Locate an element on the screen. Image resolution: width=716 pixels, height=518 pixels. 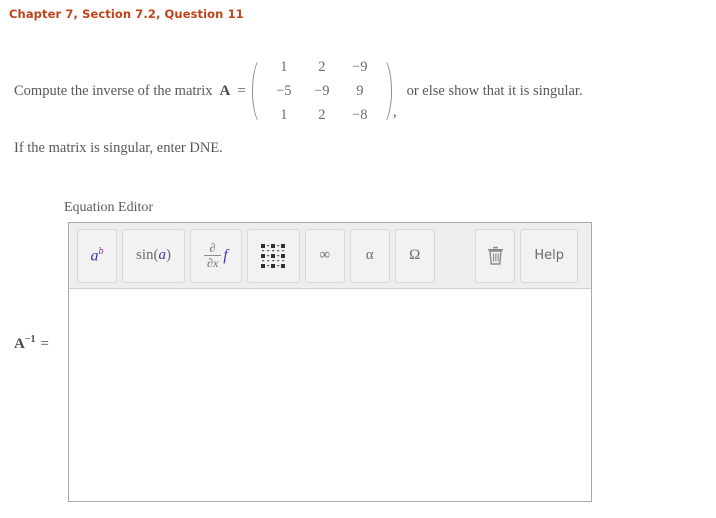
equation-editor-toolbar: ab sin(a) ∂ ∂x f ∞ α Ω Help is located at coordinates (330, 256).